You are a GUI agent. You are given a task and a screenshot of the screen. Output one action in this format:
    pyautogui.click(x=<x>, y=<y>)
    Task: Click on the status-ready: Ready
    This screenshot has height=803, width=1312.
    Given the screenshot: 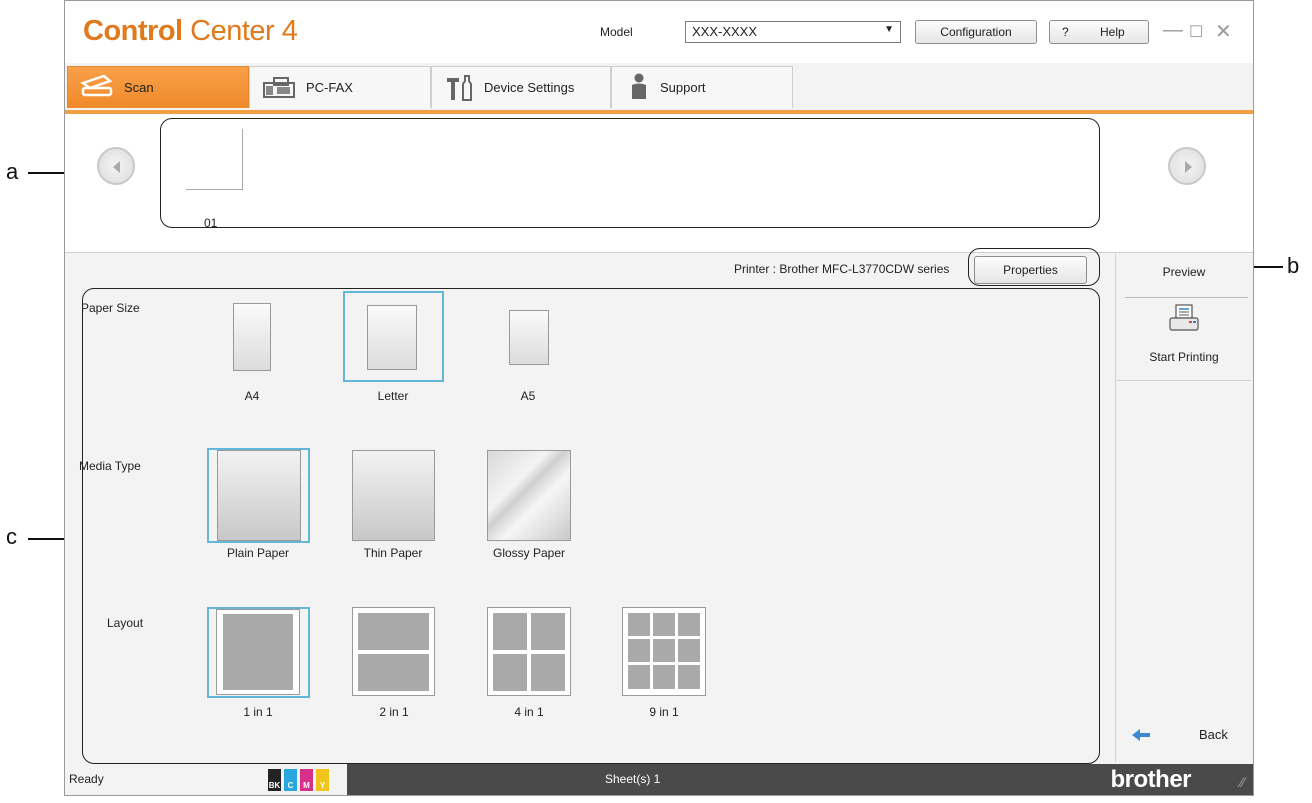 What is the action you would take?
    pyautogui.click(x=86, y=779)
    